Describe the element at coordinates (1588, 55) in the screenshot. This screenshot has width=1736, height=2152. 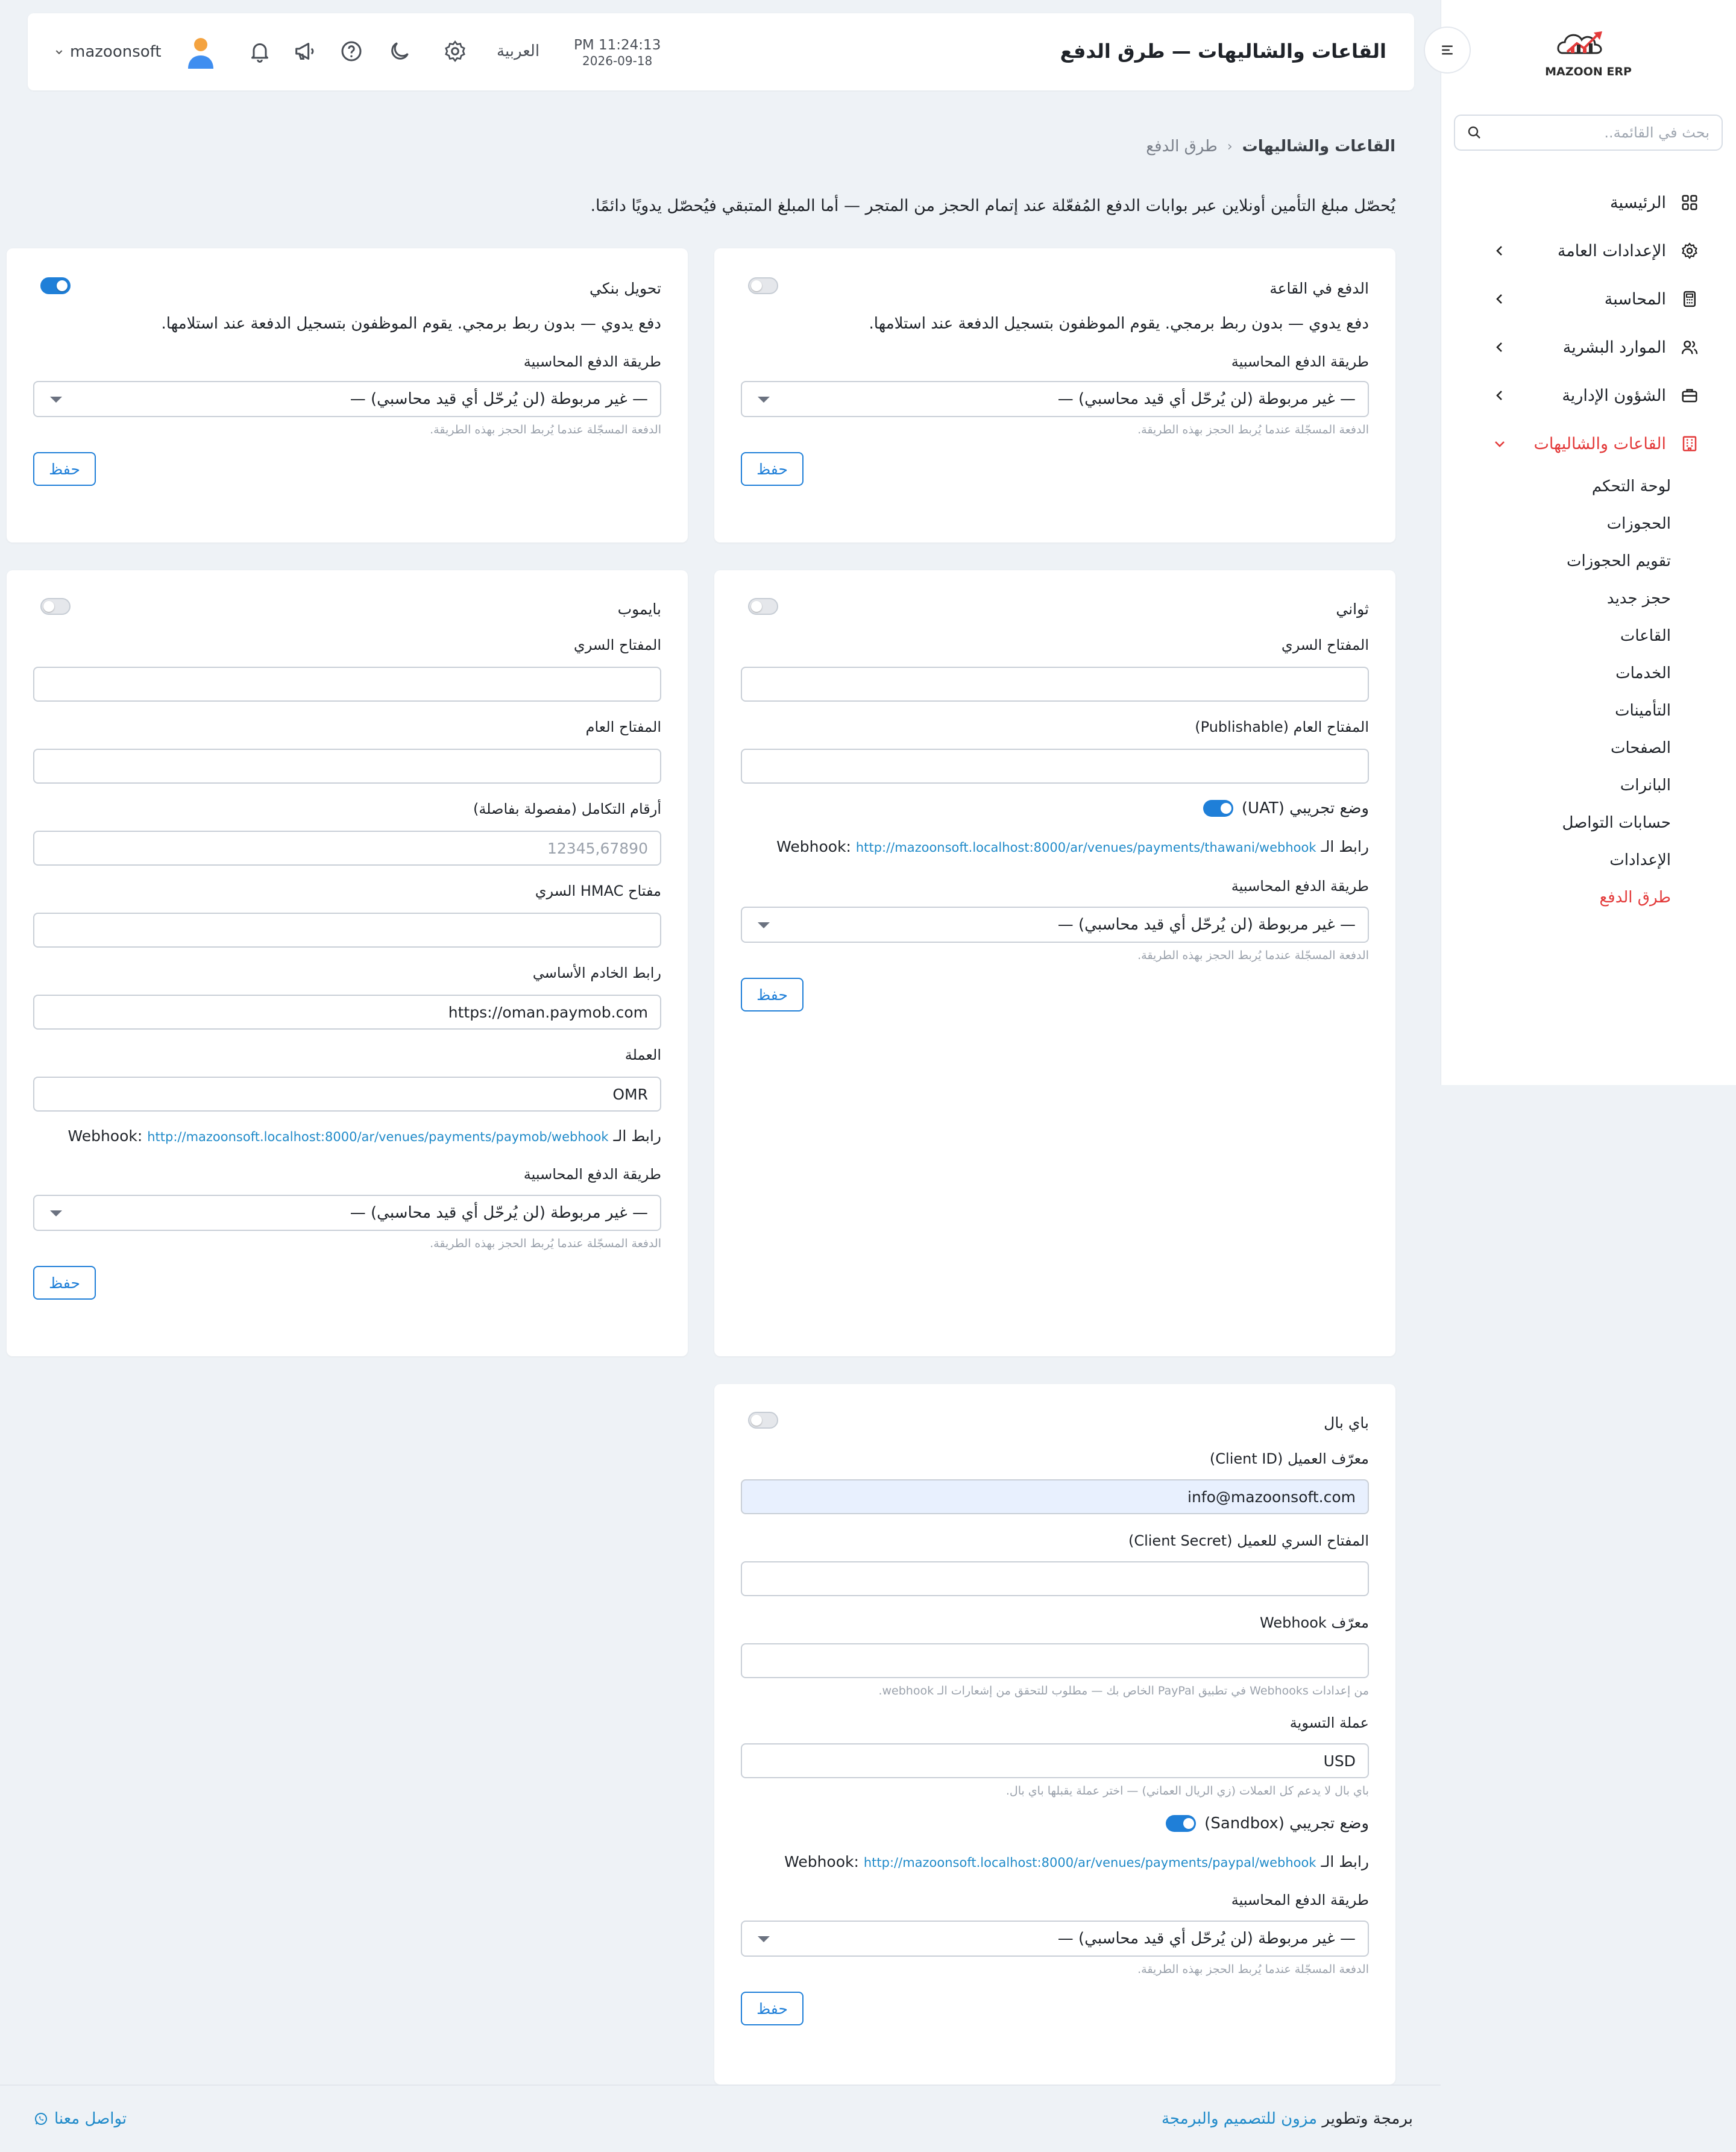
I see `brand-logo: MAZOON ERP` at that location.